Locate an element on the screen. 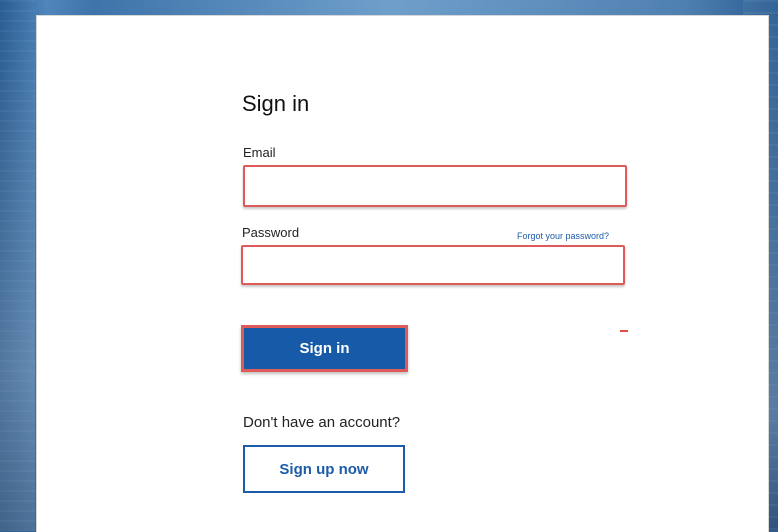  page-title: Sign in is located at coordinates (276, 103).